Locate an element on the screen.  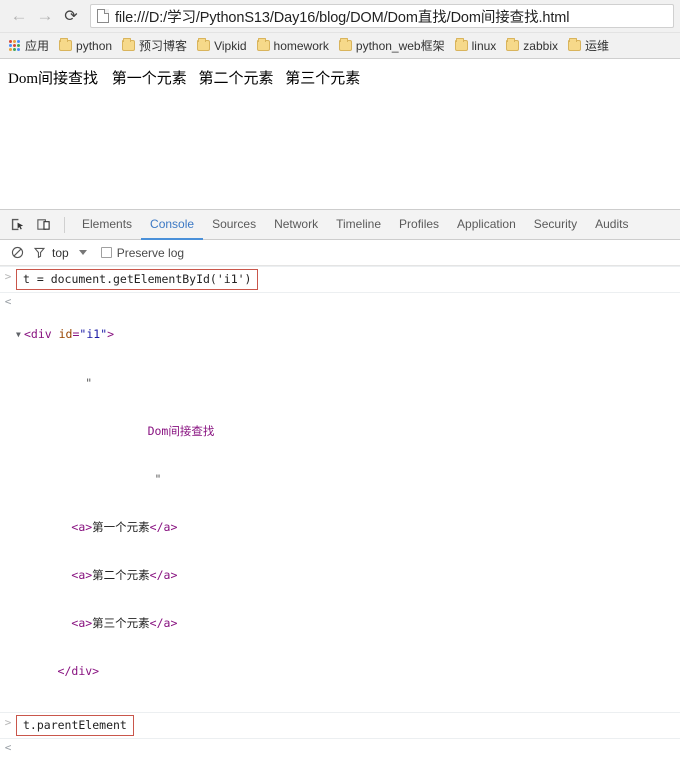
console-command-row: > t = document.getElementById('i1') is located at coordinates (340, 279).